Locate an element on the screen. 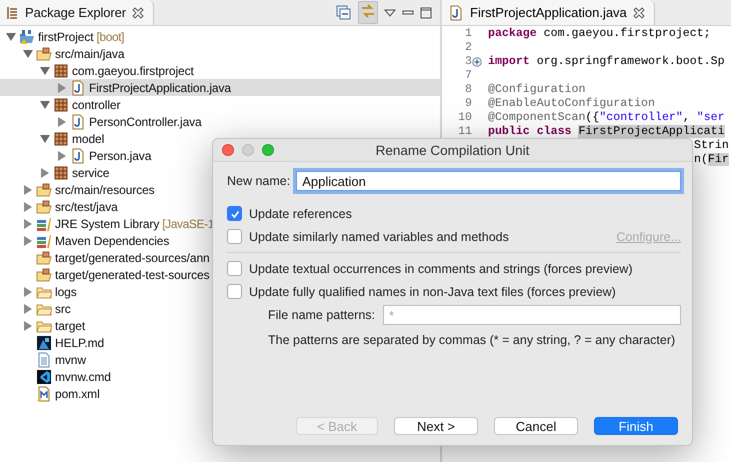 Image resolution: width=731 pixels, height=462 pixels. item-label: src/main/java is located at coordinates (89, 53).